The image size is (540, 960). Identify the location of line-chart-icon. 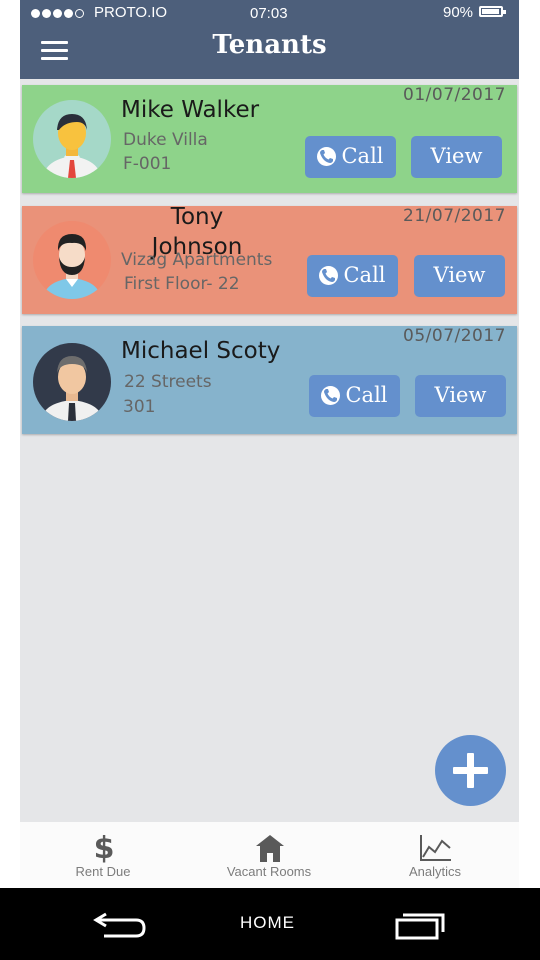
(435, 848).